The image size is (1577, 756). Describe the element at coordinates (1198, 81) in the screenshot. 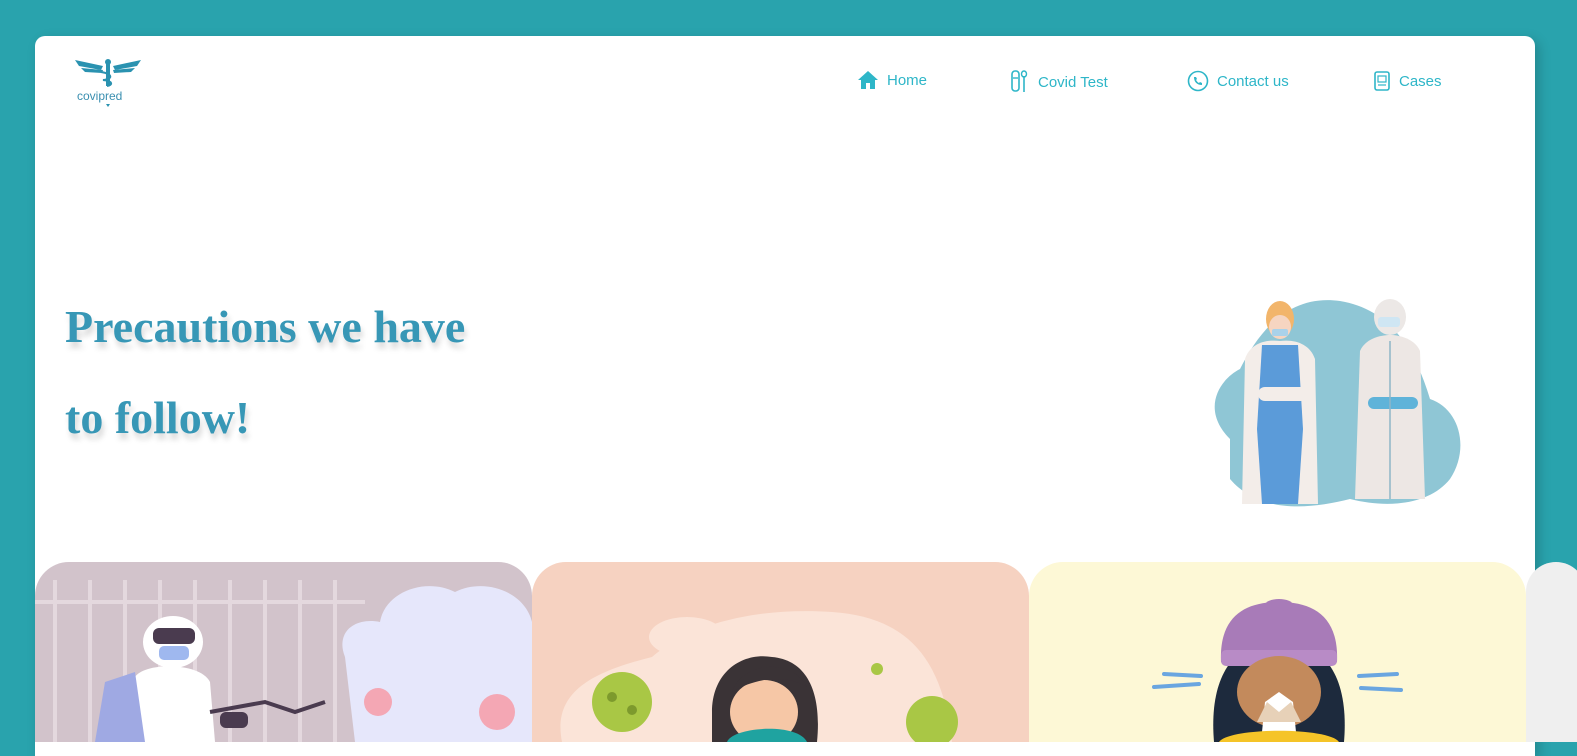

I see `phone-icon` at that location.